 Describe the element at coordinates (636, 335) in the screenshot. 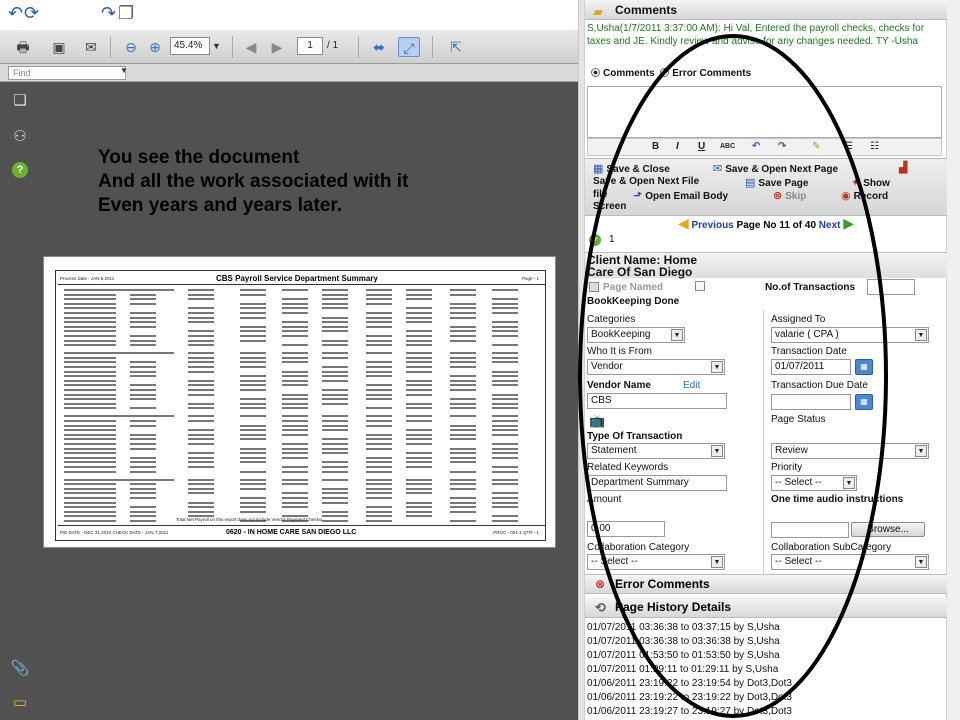

I see `categories-select: BookKeeping ▼` at that location.